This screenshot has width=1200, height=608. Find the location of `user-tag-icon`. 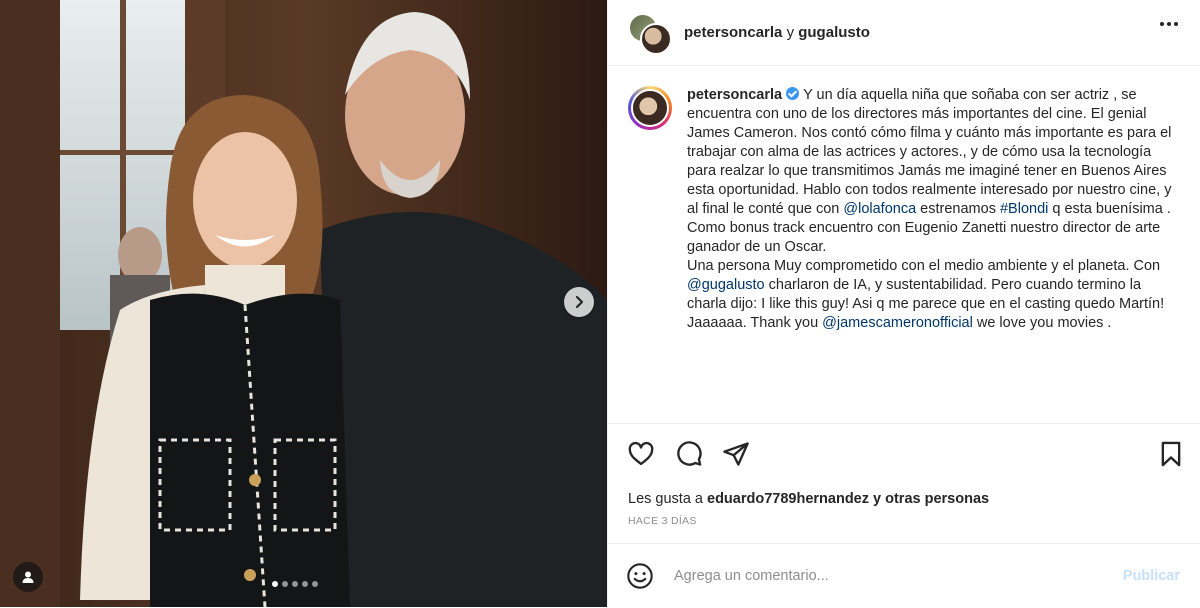

user-tag-icon is located at coordinates (28, 577).